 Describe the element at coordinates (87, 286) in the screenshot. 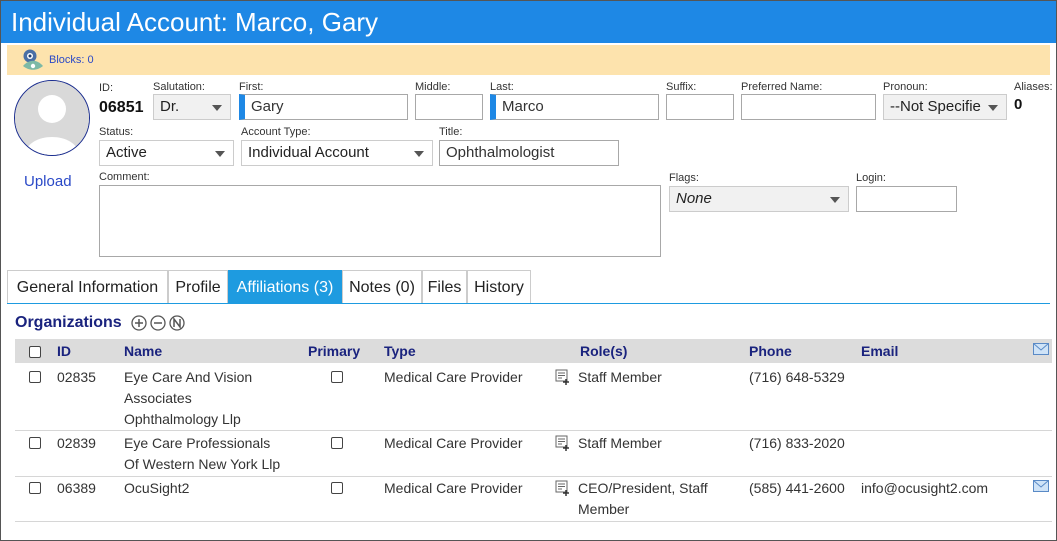

I see `tab-general-information: General Information` at that location.